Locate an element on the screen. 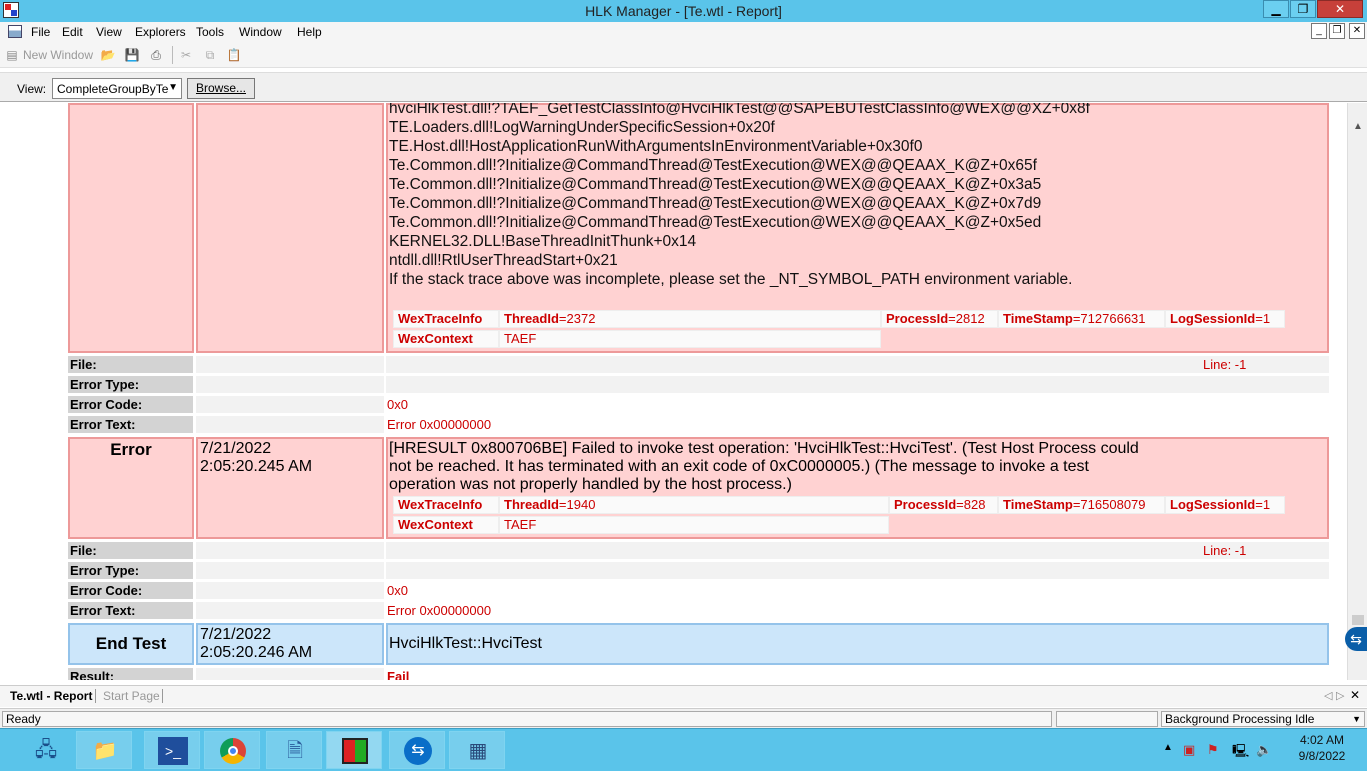 The image size is (1367, 771). print-icon: ⎙ is located at coordinates (156, 55).